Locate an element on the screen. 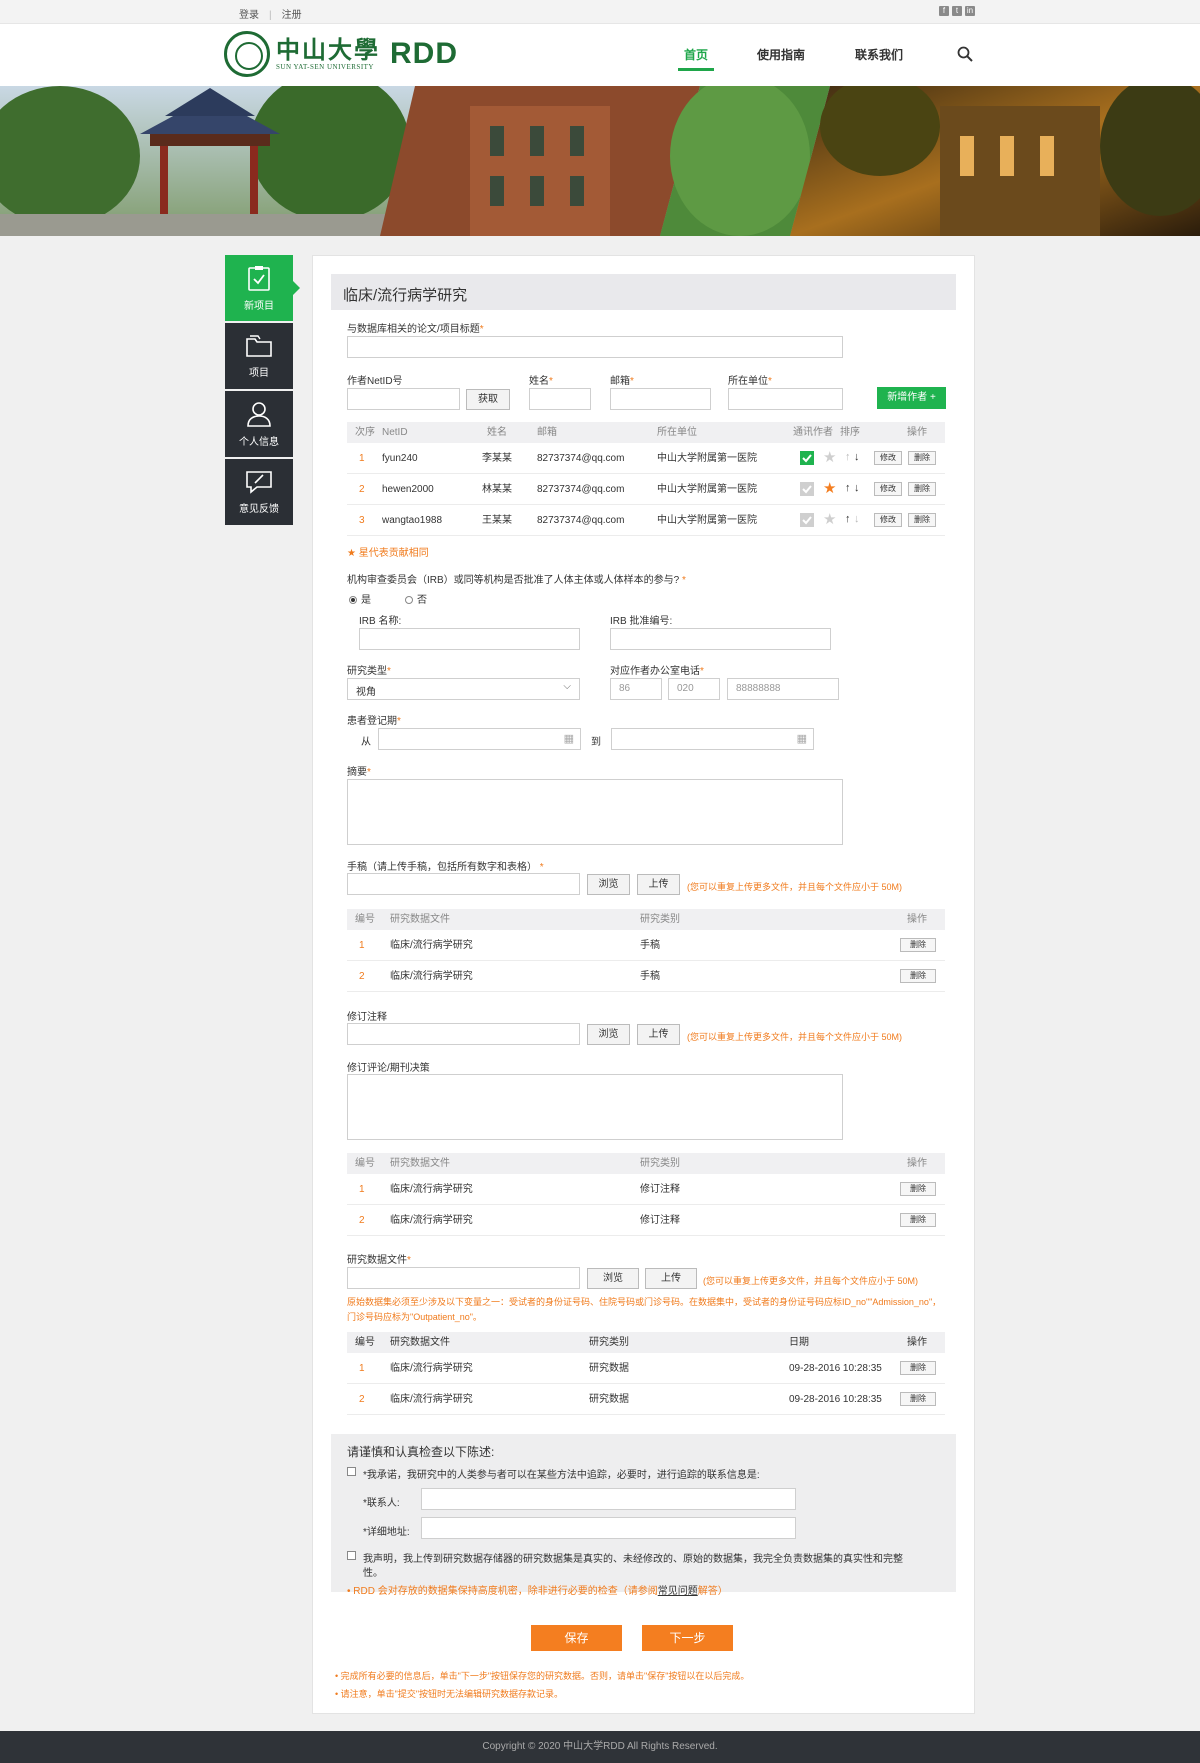  nav-guide: 使用指南 is located at coordinates (781, 54).